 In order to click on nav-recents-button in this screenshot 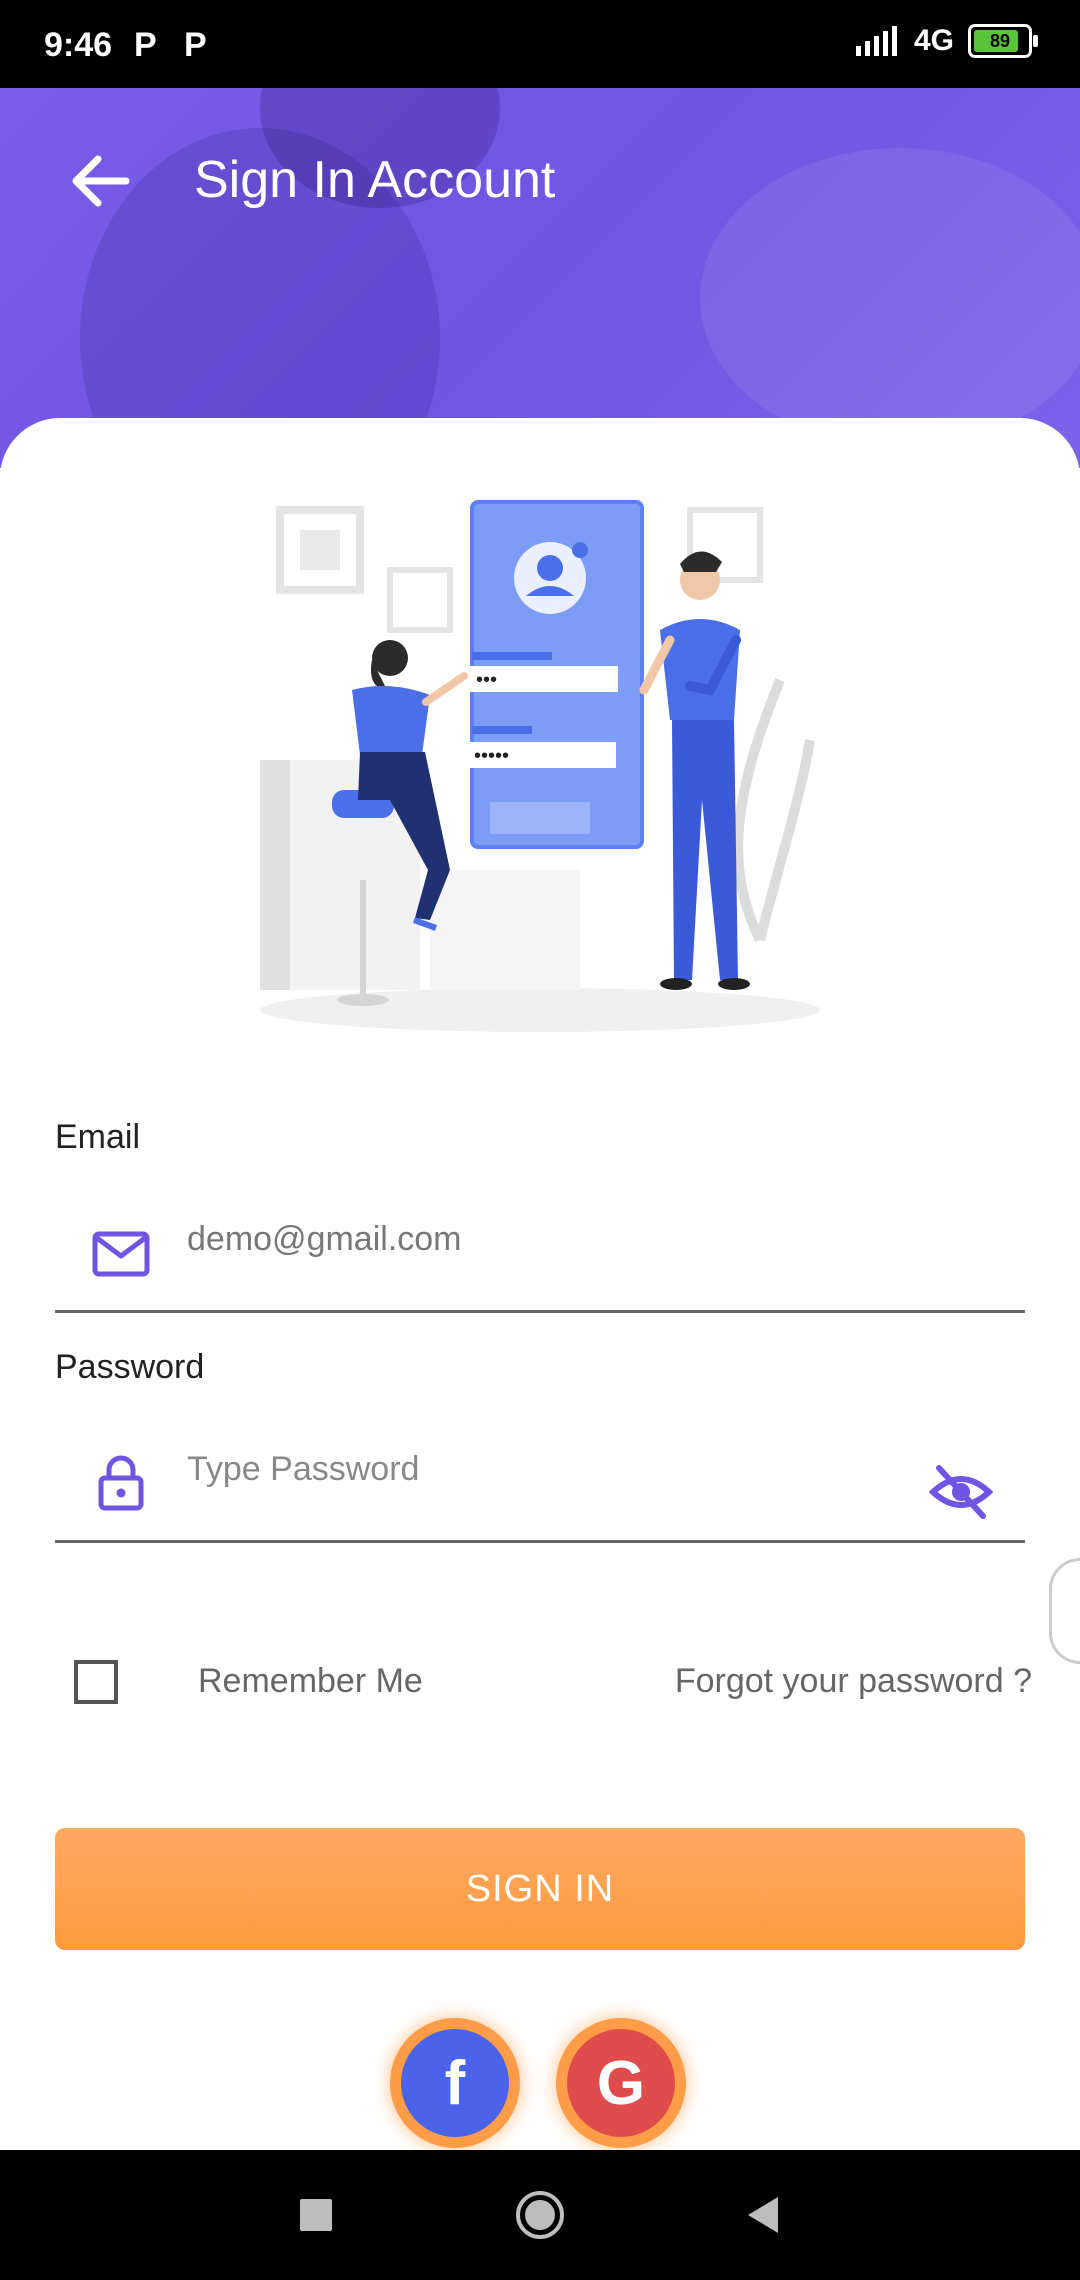, I will do `click(316, 2215)`.